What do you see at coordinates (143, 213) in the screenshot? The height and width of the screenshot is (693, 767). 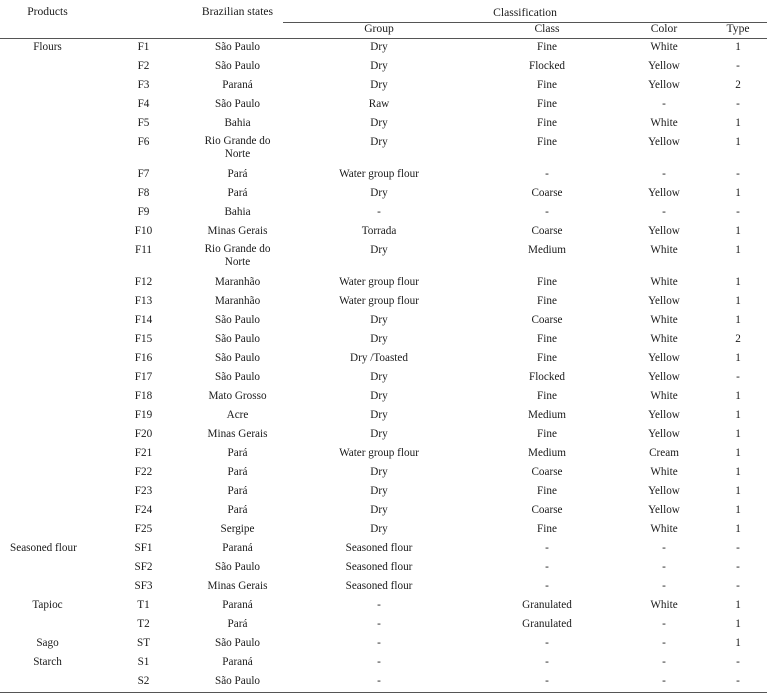 I see `cell-sample-code: F9` at bounding box center [143, 213].